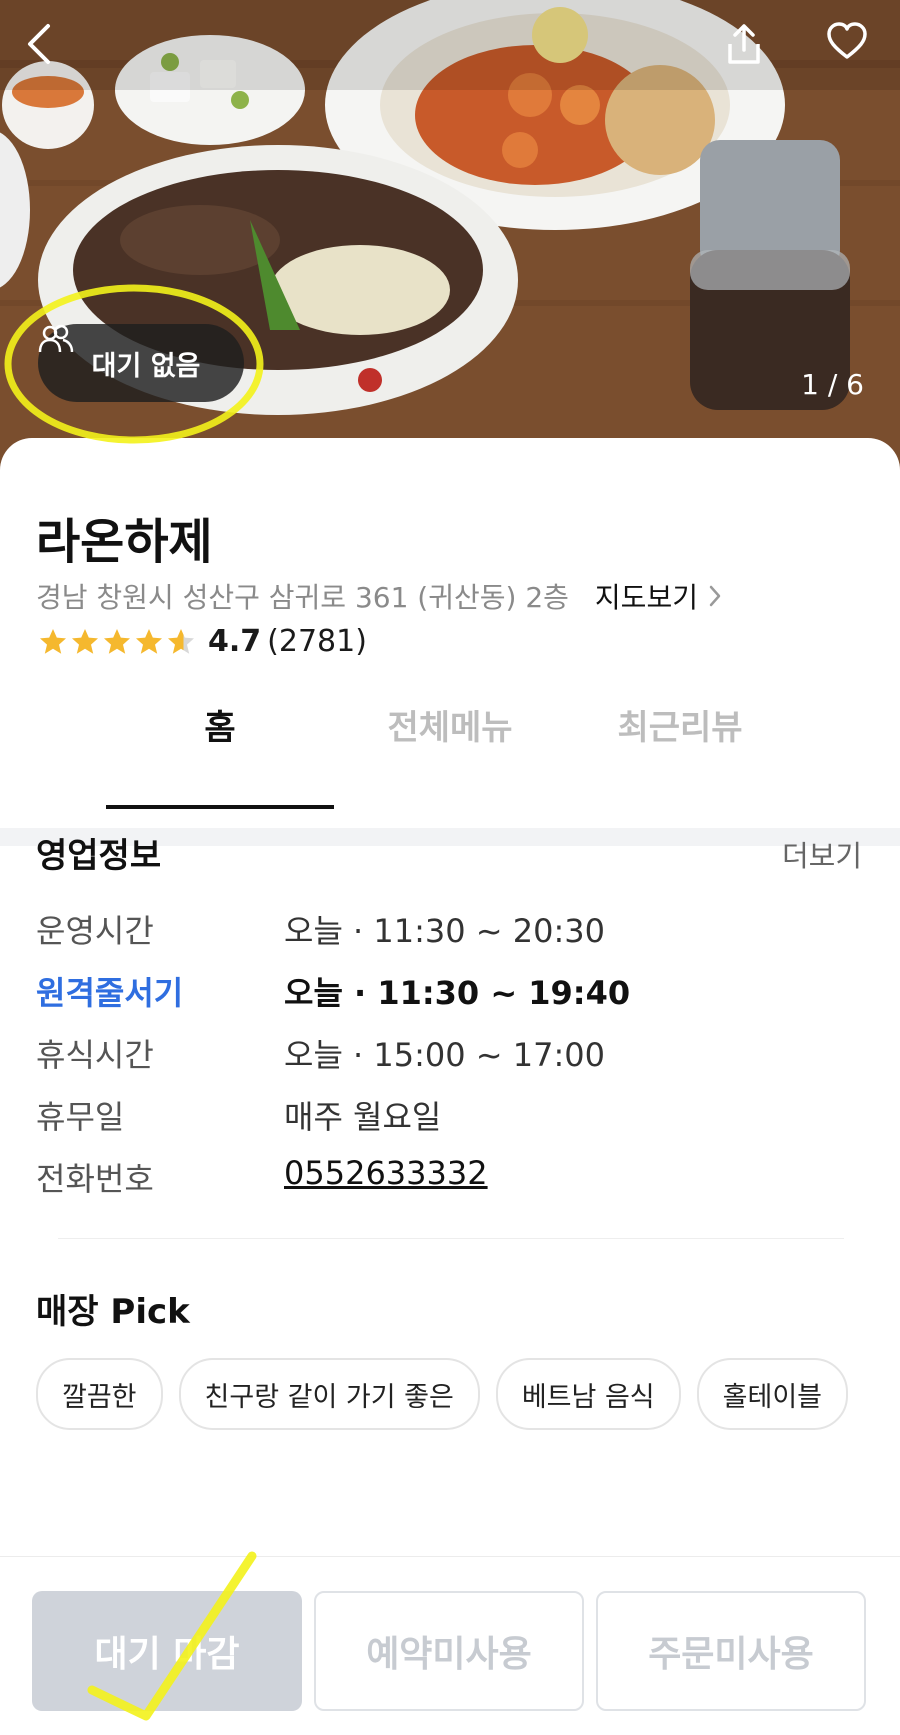 The image size is (900, 1735). I want to click on info-row-closed-day: 휴무일 매주 월요일, so click(238, 1115).